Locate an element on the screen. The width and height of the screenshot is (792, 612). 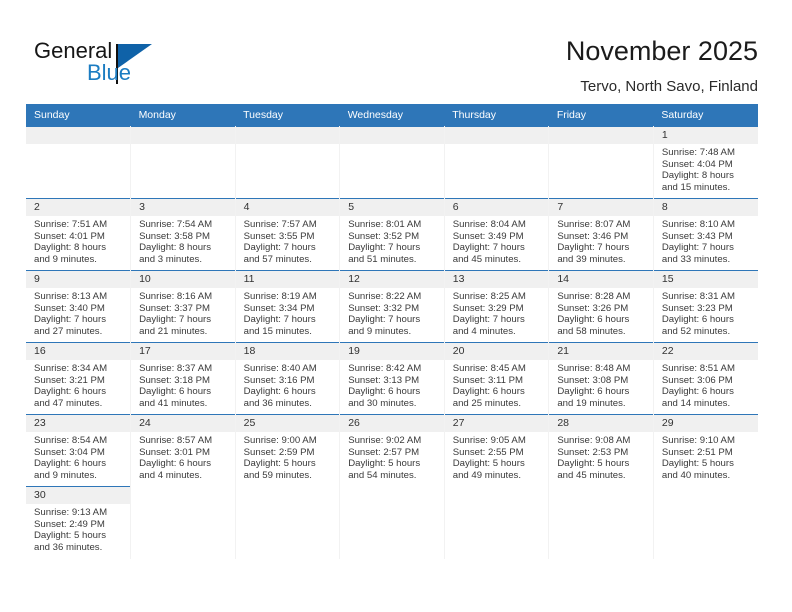
sun-info-sunset: Sunset: 3:55 PM is located at coordinates (279, 236).